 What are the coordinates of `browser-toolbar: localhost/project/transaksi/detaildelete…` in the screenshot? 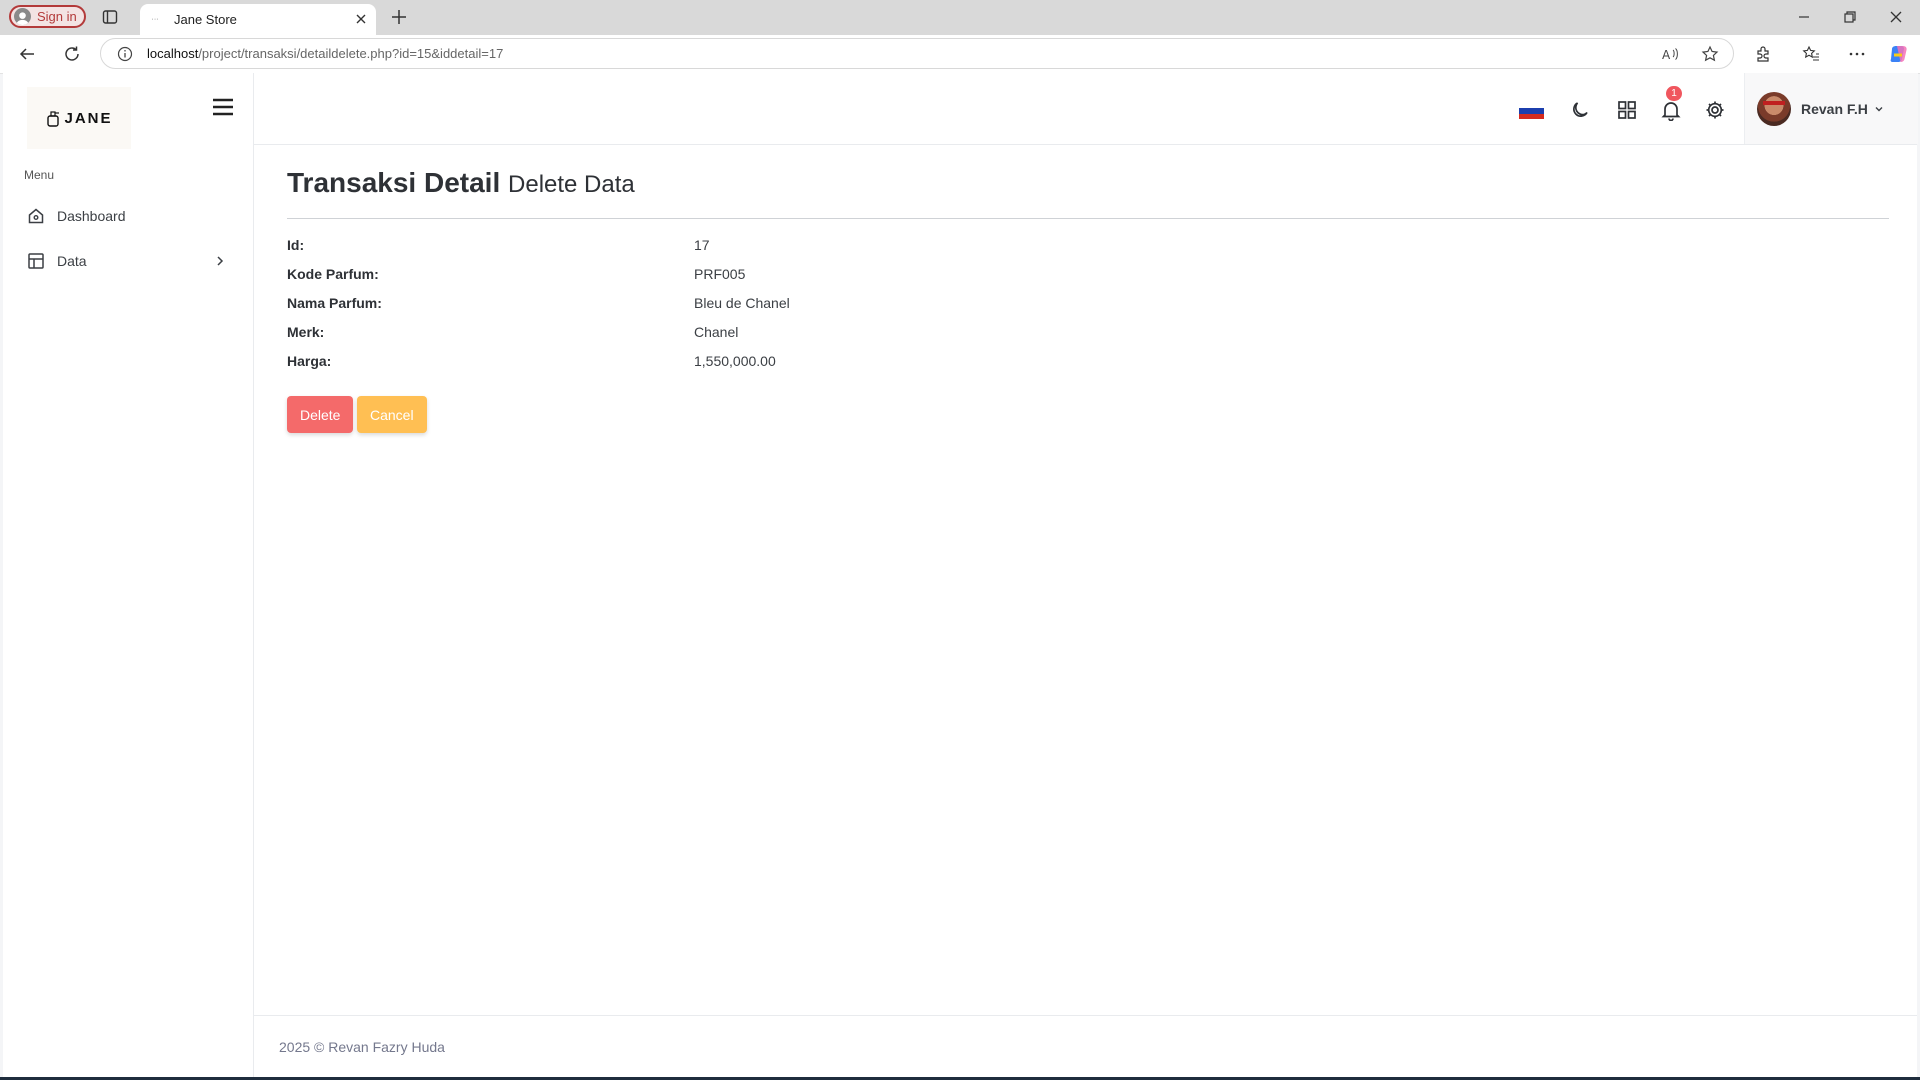 It's located at (960, 54).